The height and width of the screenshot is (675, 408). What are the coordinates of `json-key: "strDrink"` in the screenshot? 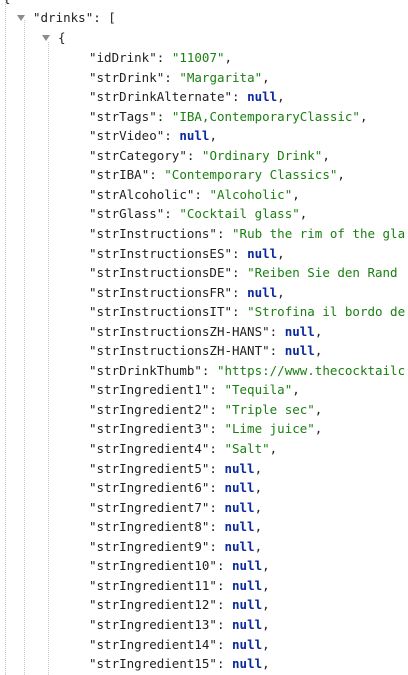 It's located at (127, 77).